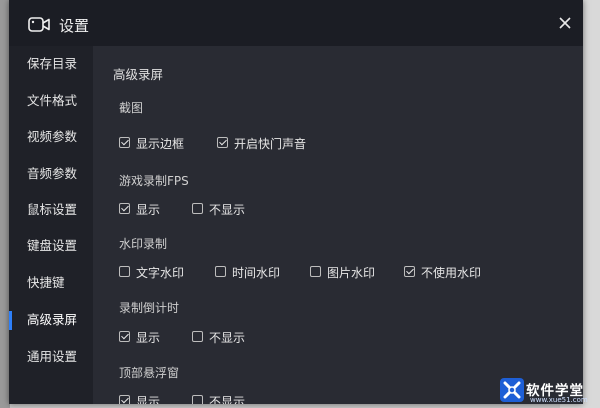 This screenshot has width=600, height=408. Describe the element at coordinates (548, 391) in the screenshot. I see `site-logo: 软件学堂 www.xue51.com` at that location.